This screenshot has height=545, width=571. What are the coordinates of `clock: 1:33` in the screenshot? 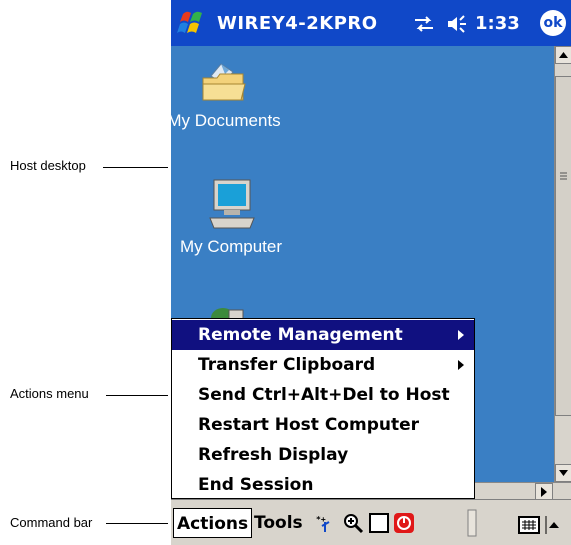 It's located at (497, 23).